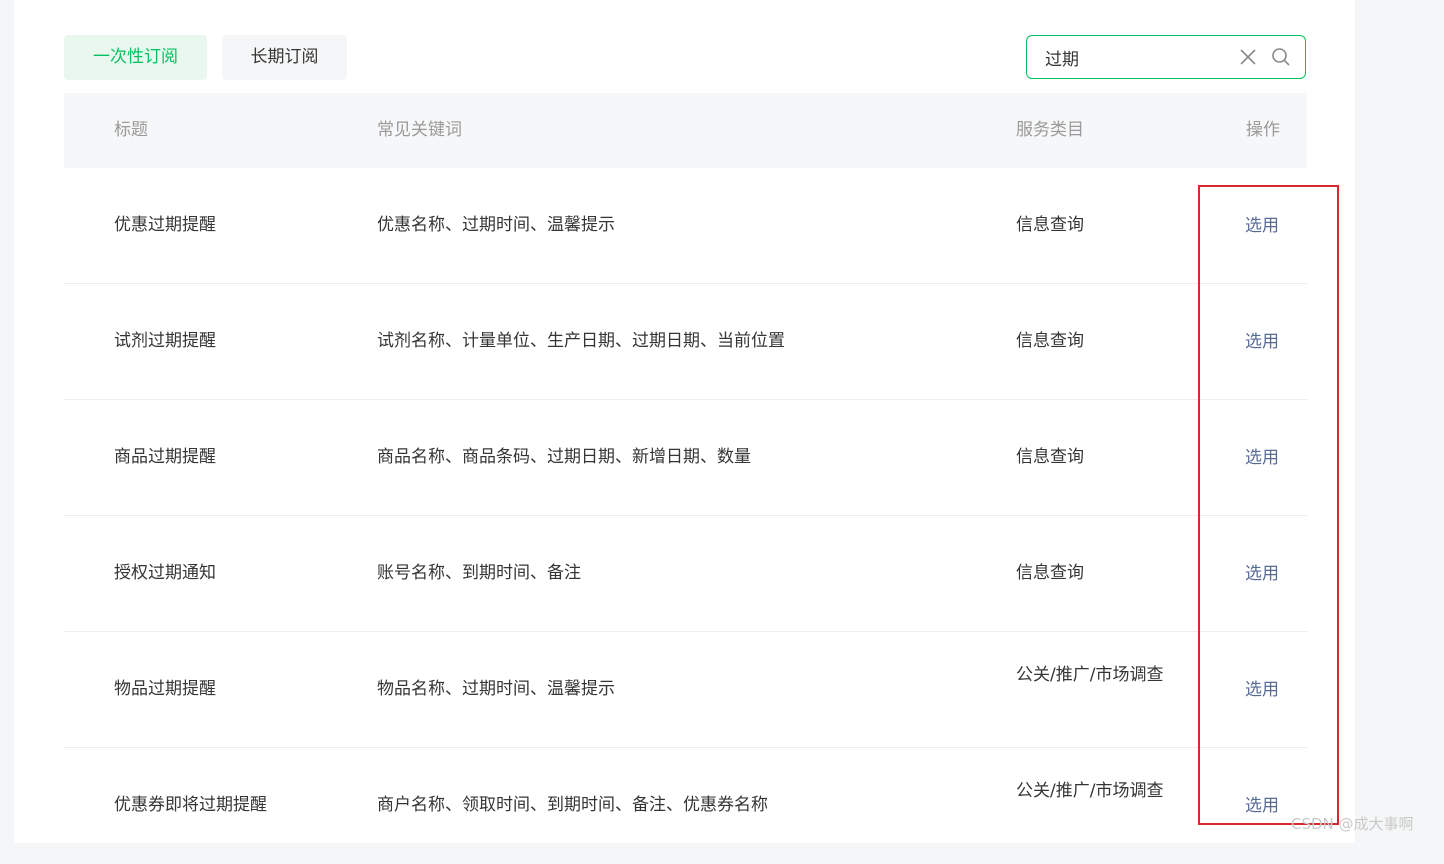  Describe the element at coordinates (131, 130) in the screenshot. I see `header-title: 标题` at that location.